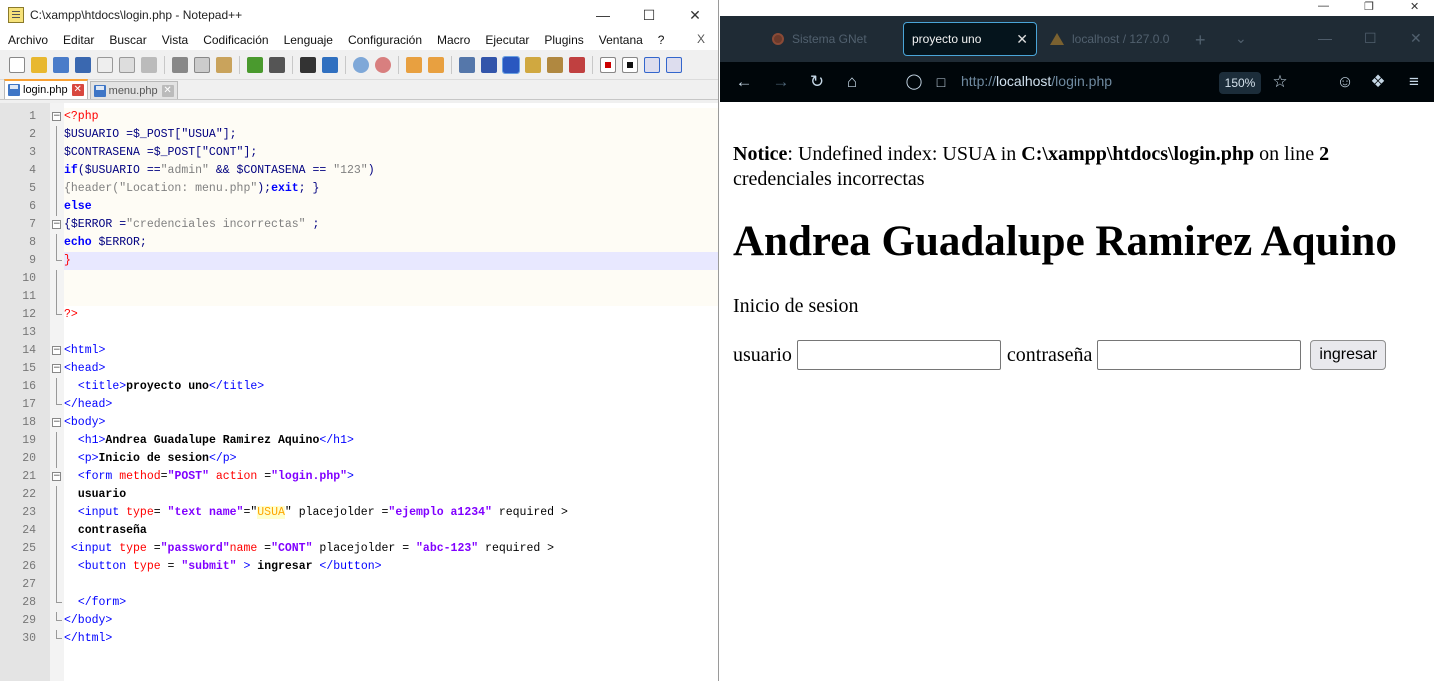 The image size is (1434, 681). Describe the element at coordinates (489, 64) in the screenshot. I see `show-all-chars-icon` at that location.